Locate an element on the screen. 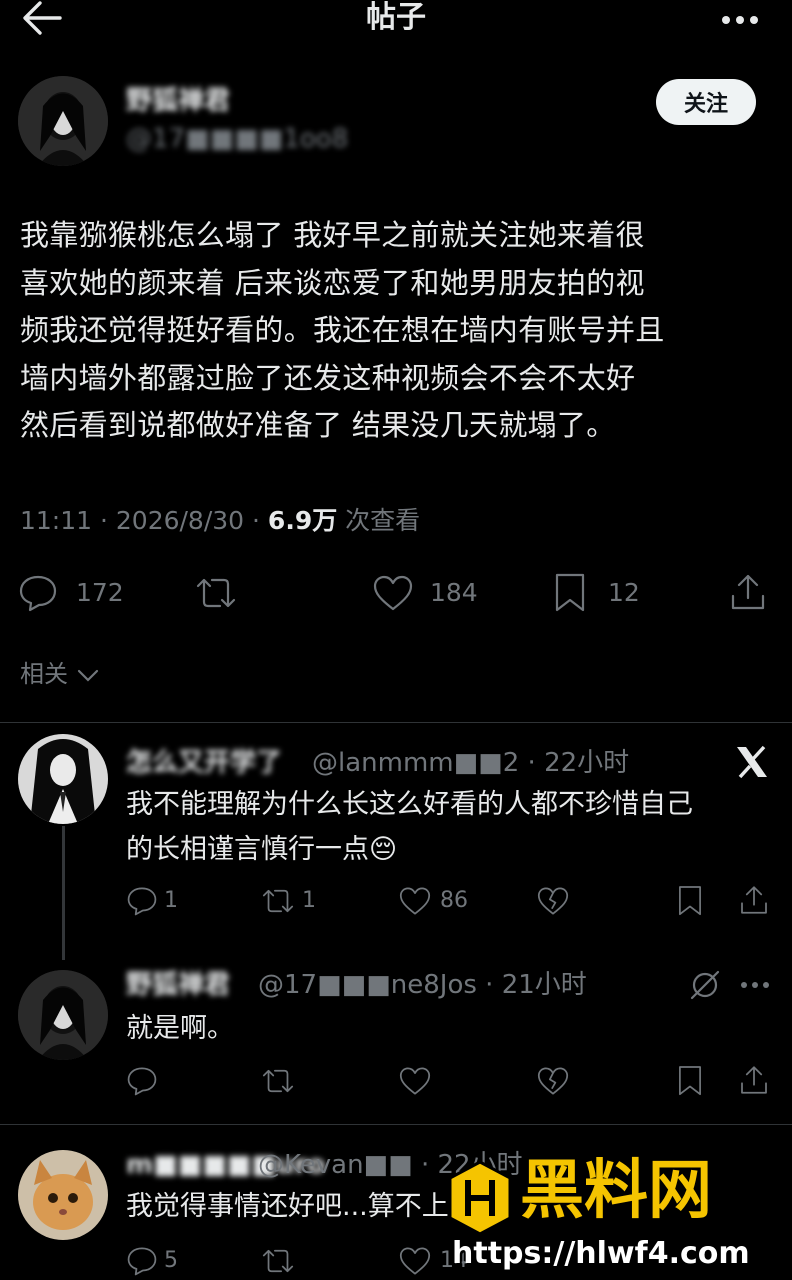  post-text-line: 频我还觉得挺好看的。我还在想在墙内有账号并且 is located at coordinates (342, 330).